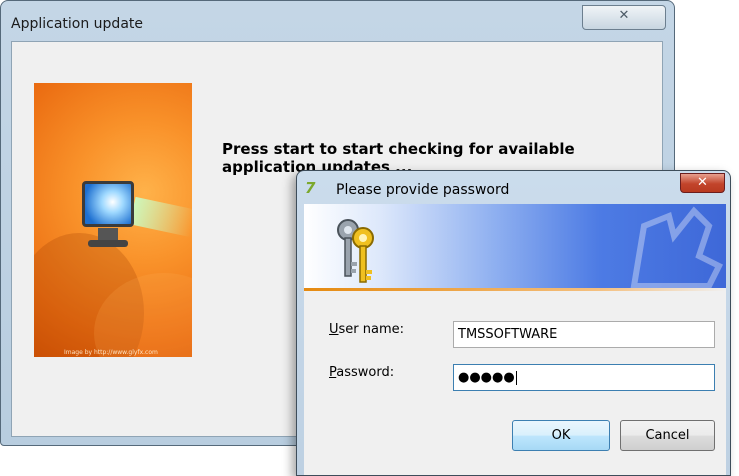  What do you see at coordinates (486, 377) in the screenshot?
I see `password-mask: ●●●●●` at bounding box center [486, 377].